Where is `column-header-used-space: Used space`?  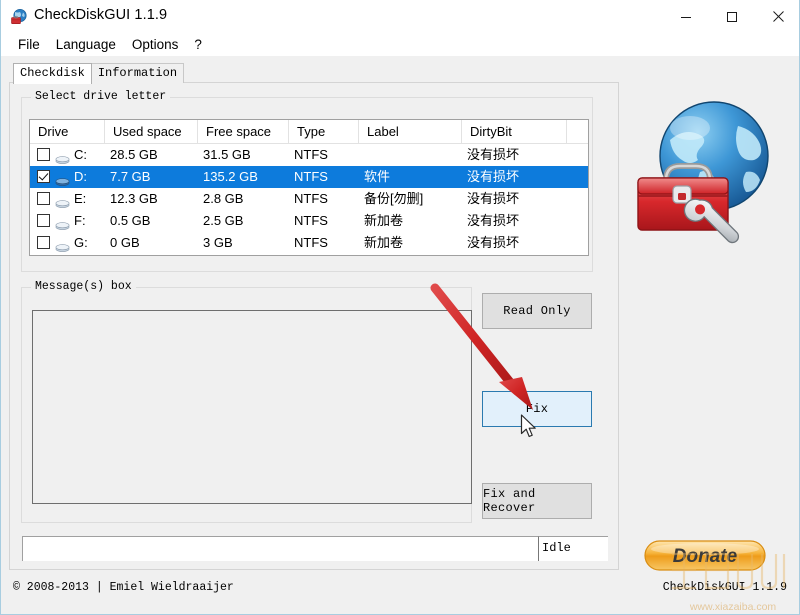 column-header-used-space: Used space is located at coordinates (151, 131).